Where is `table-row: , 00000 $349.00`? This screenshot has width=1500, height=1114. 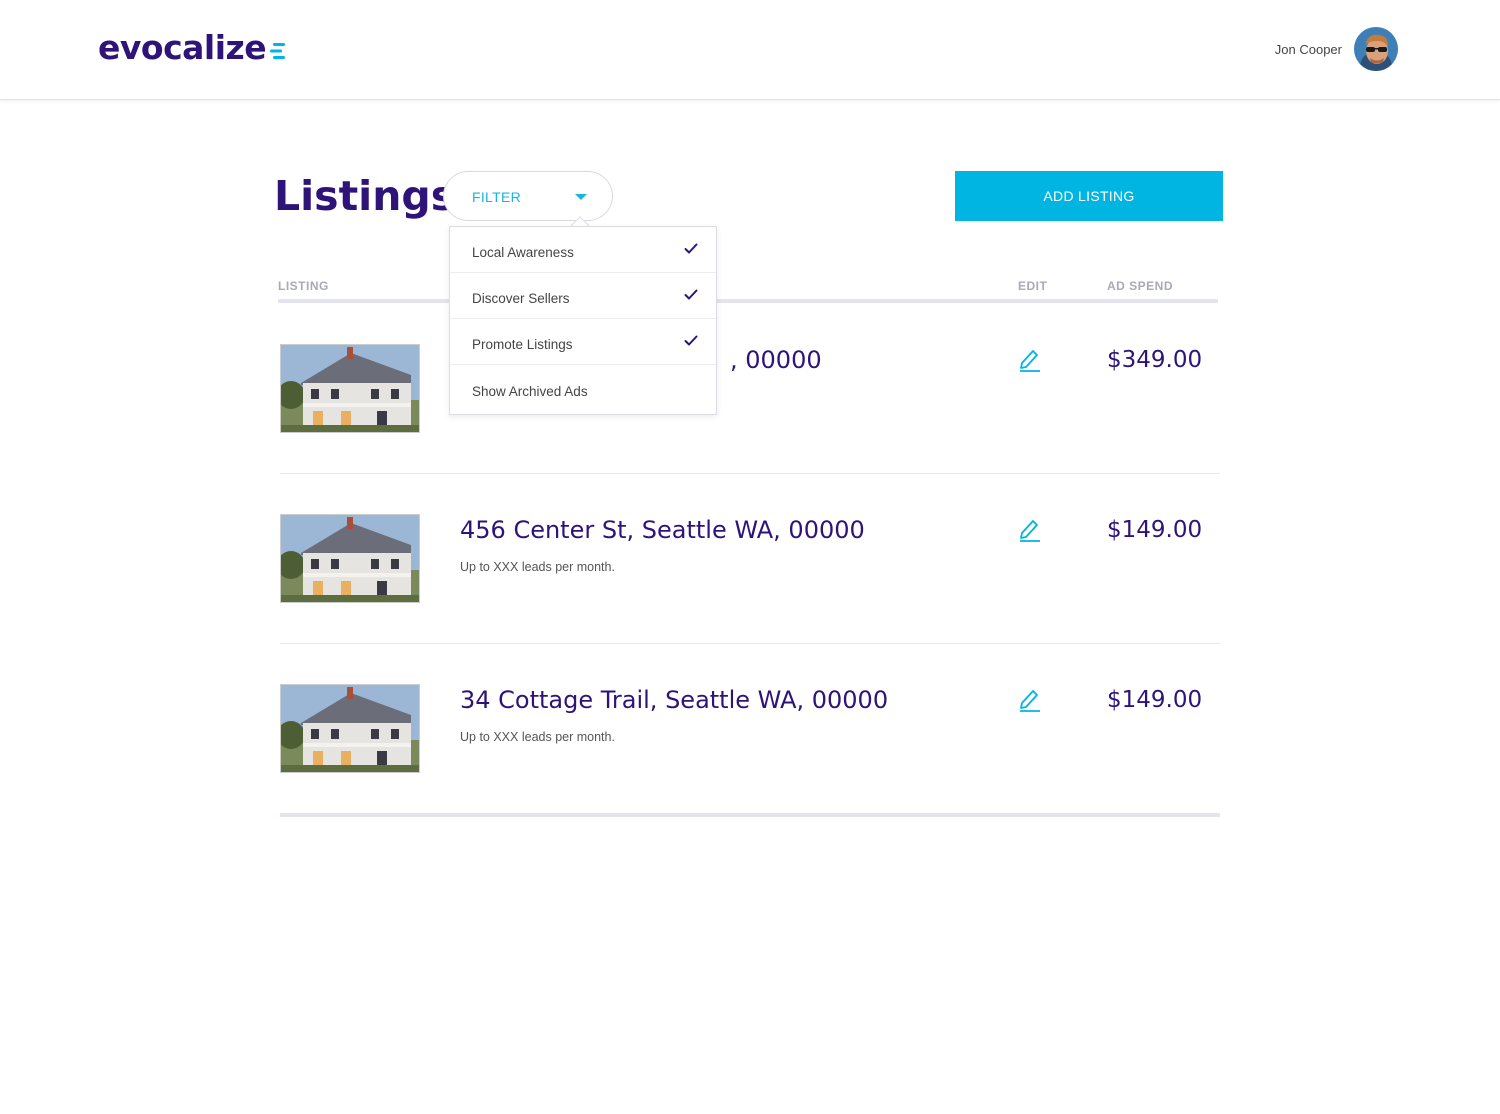
table-row: , 00000 $349.00 is located at coordinates (750, 388).